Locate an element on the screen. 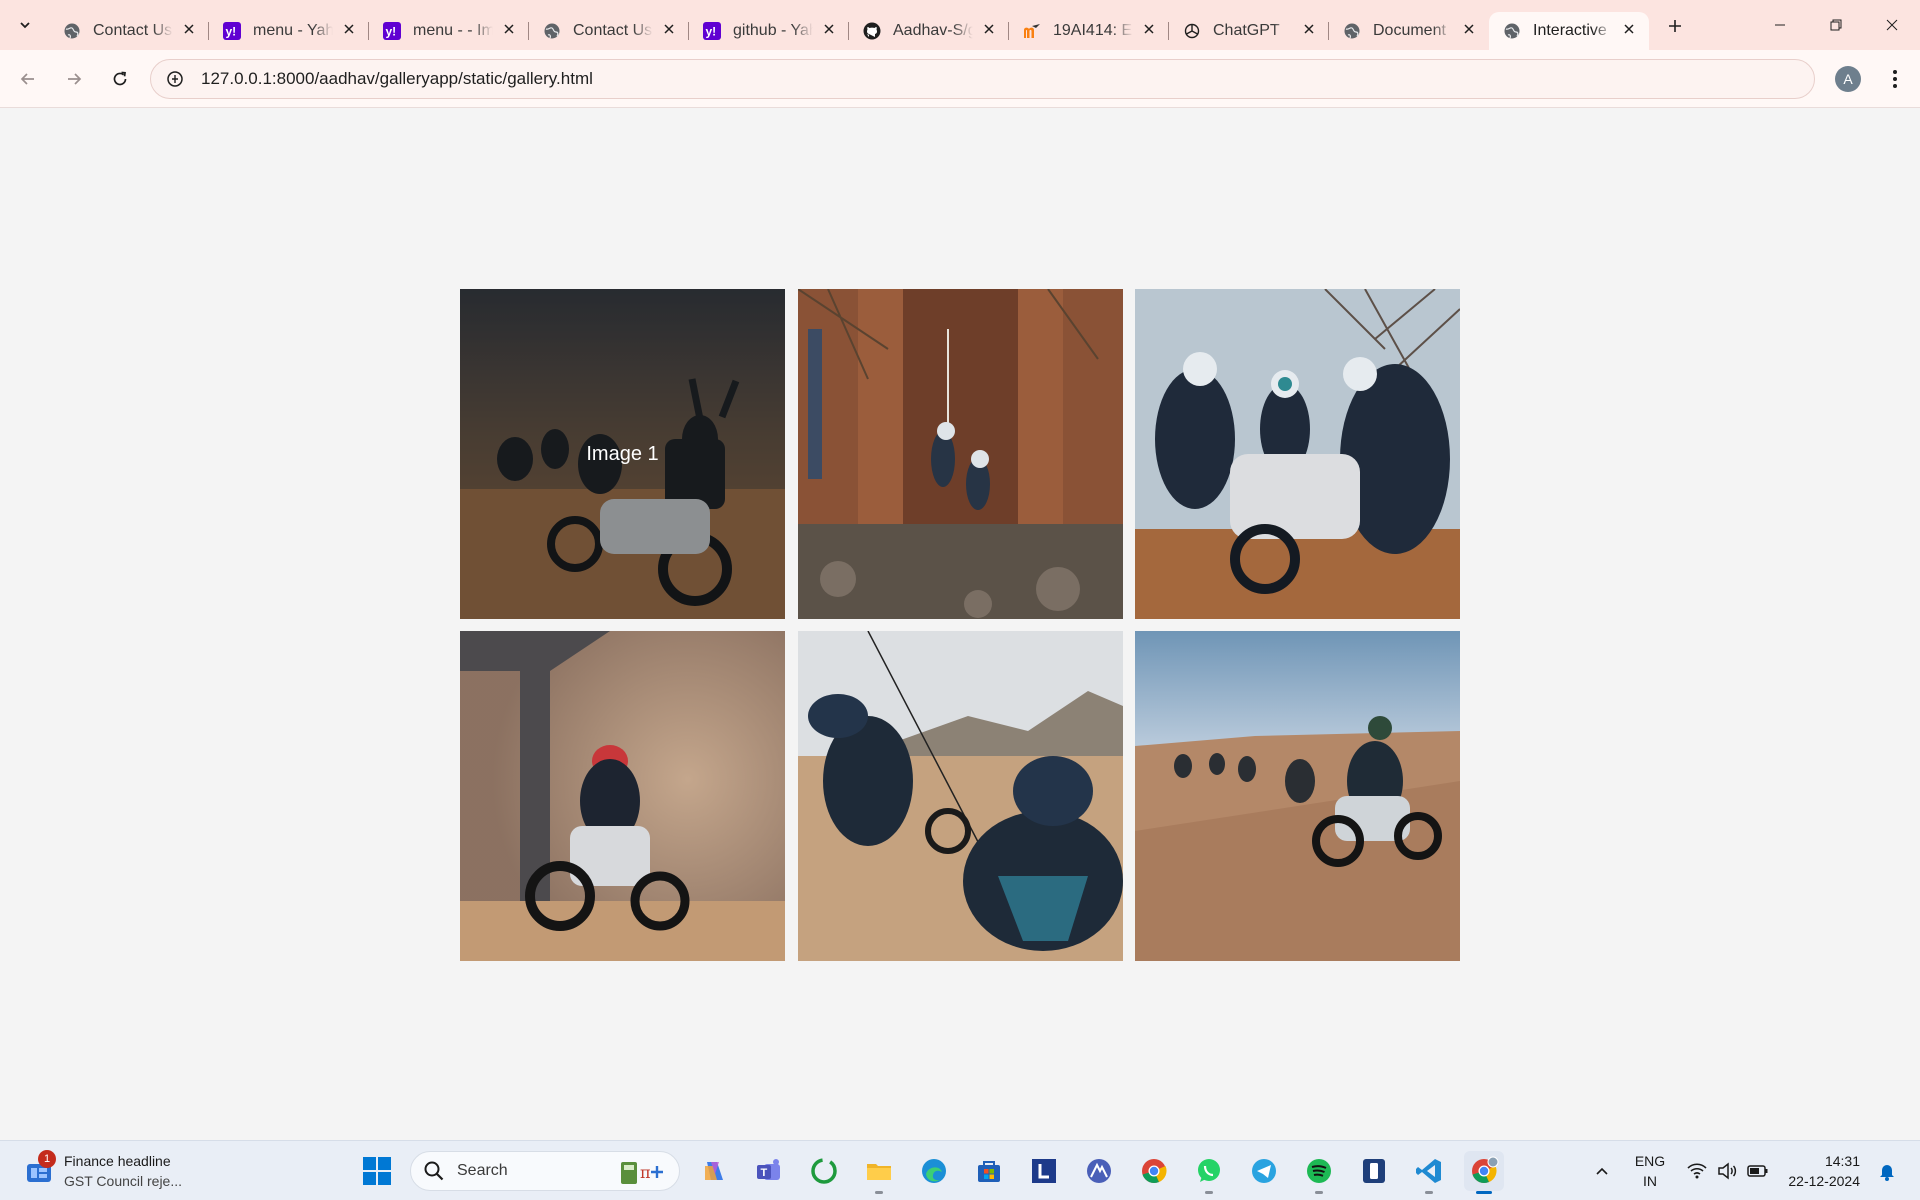 The width and height of the screenshot is (1920, 1200). volume-icon is located at coordinates (1727, 1171).